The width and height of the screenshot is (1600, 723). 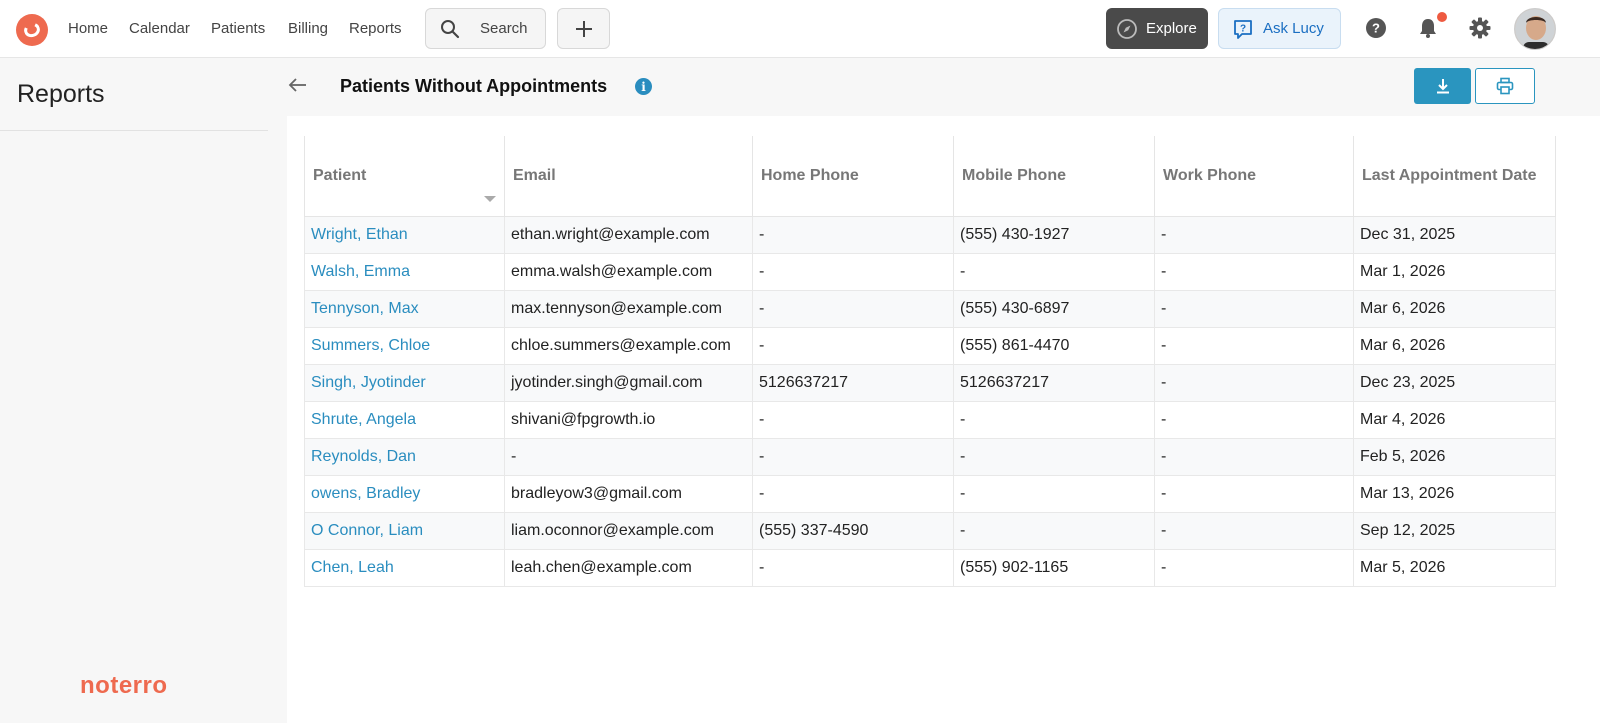 I want to click on search-icon, so click(x=450, y=28).